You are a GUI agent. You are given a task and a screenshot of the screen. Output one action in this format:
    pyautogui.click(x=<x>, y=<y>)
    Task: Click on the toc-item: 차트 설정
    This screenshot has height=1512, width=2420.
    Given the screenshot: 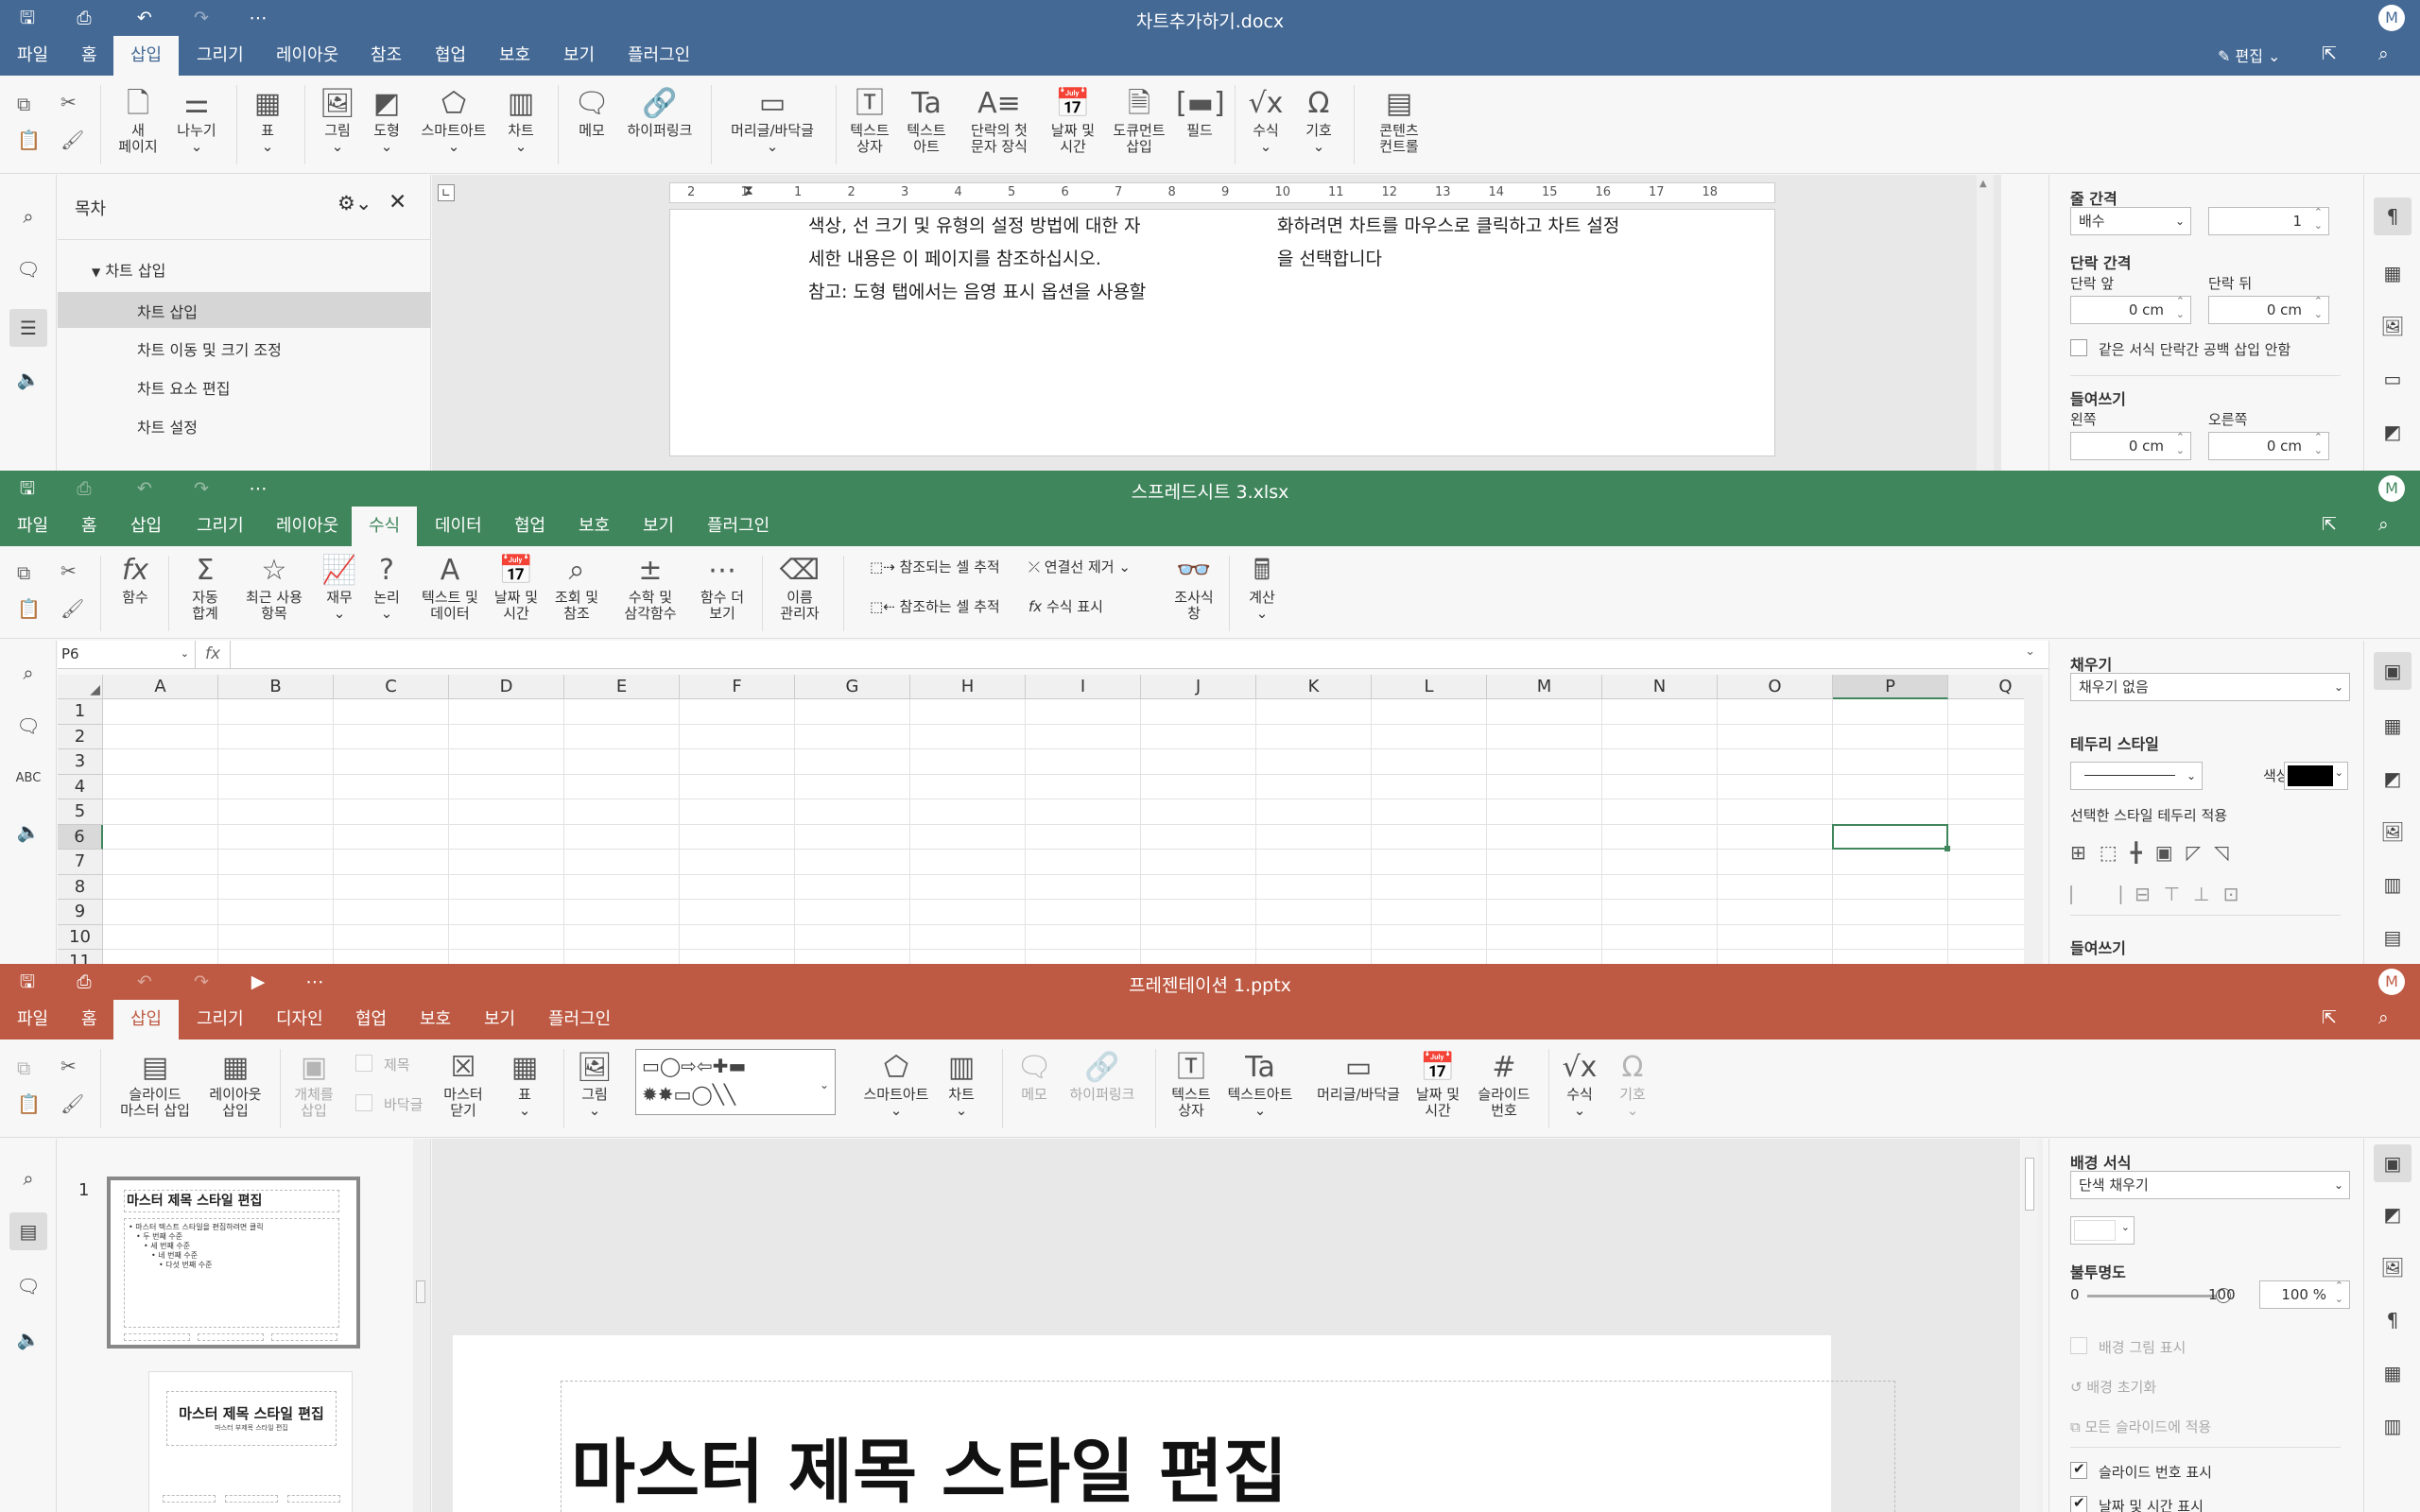 What is the action you would take?
    pyautogui.click(x=167, y=426)
    